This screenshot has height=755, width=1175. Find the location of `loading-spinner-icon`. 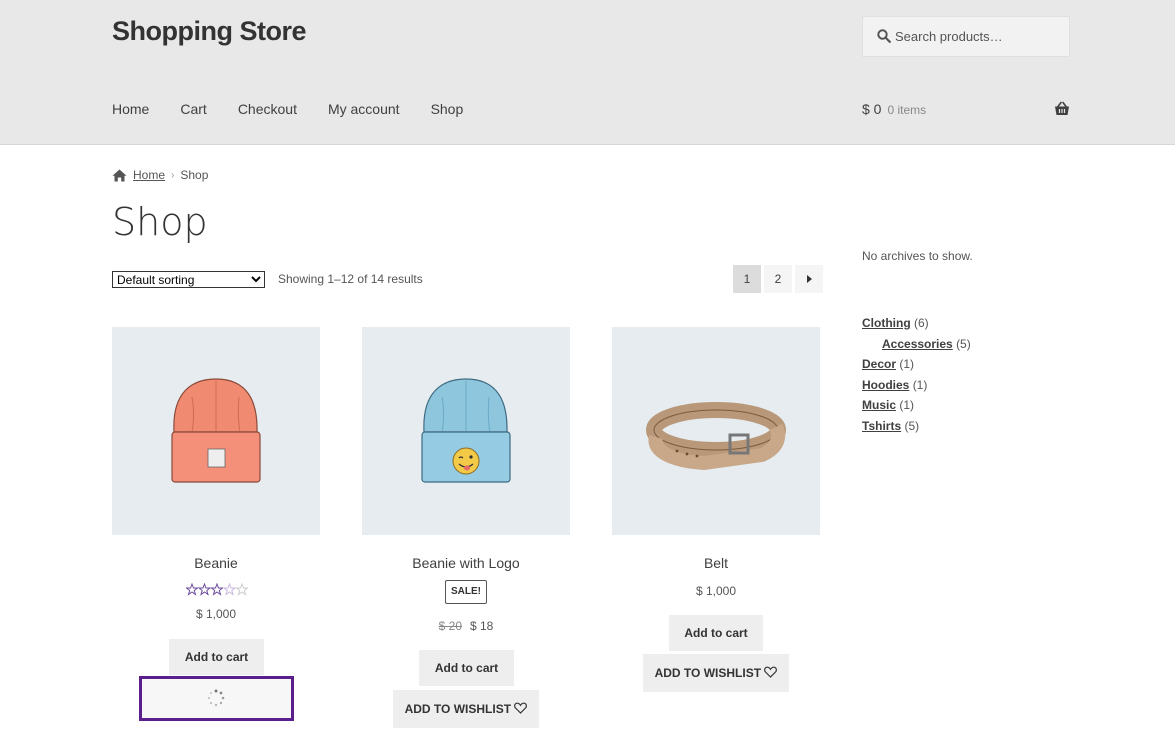

loading-spinner-icon is located at coordinates (216, 698).